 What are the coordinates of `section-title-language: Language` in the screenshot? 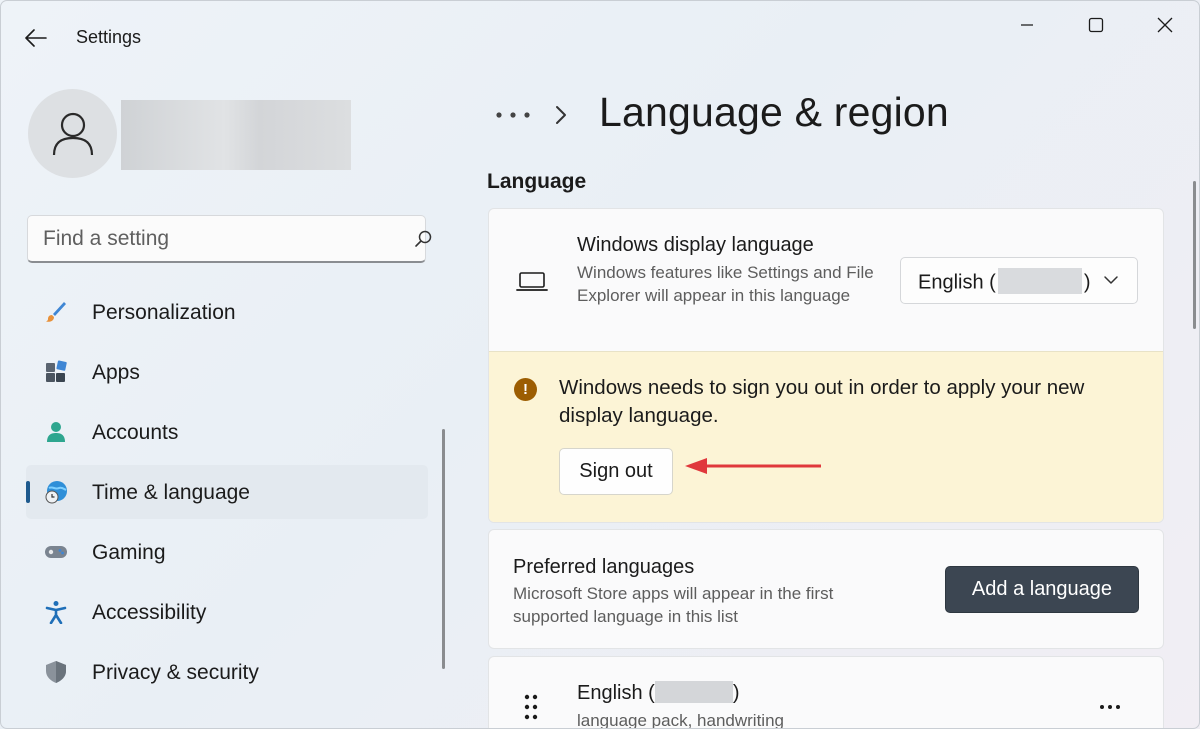 It's located at (537, 181).